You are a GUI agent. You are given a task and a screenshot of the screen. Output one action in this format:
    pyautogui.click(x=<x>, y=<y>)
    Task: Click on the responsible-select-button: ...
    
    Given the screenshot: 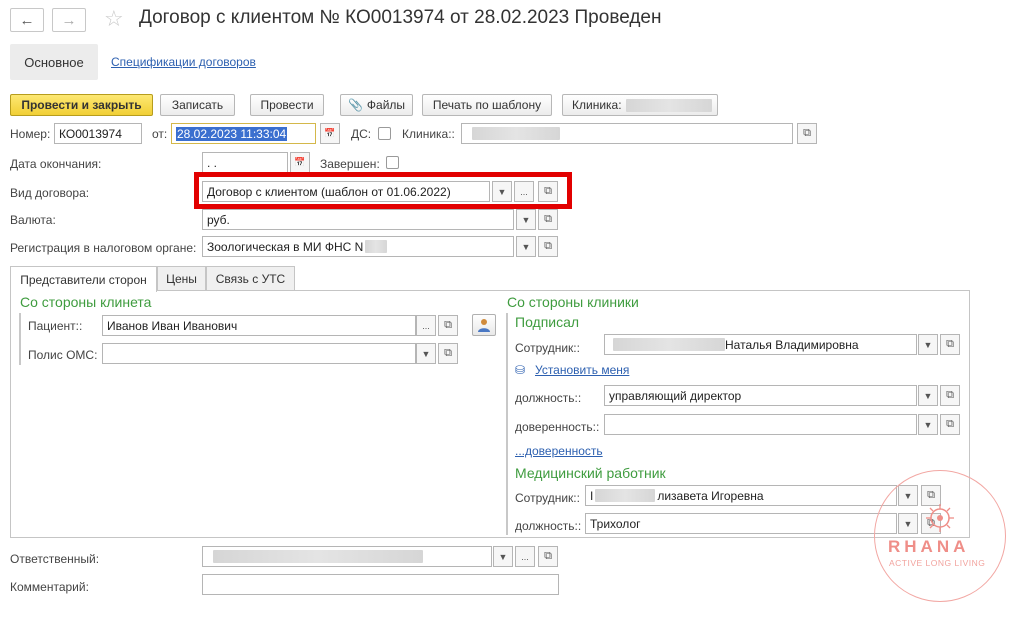 What is the action you would take?
    pyautogui.click(x=525, y=556)
    